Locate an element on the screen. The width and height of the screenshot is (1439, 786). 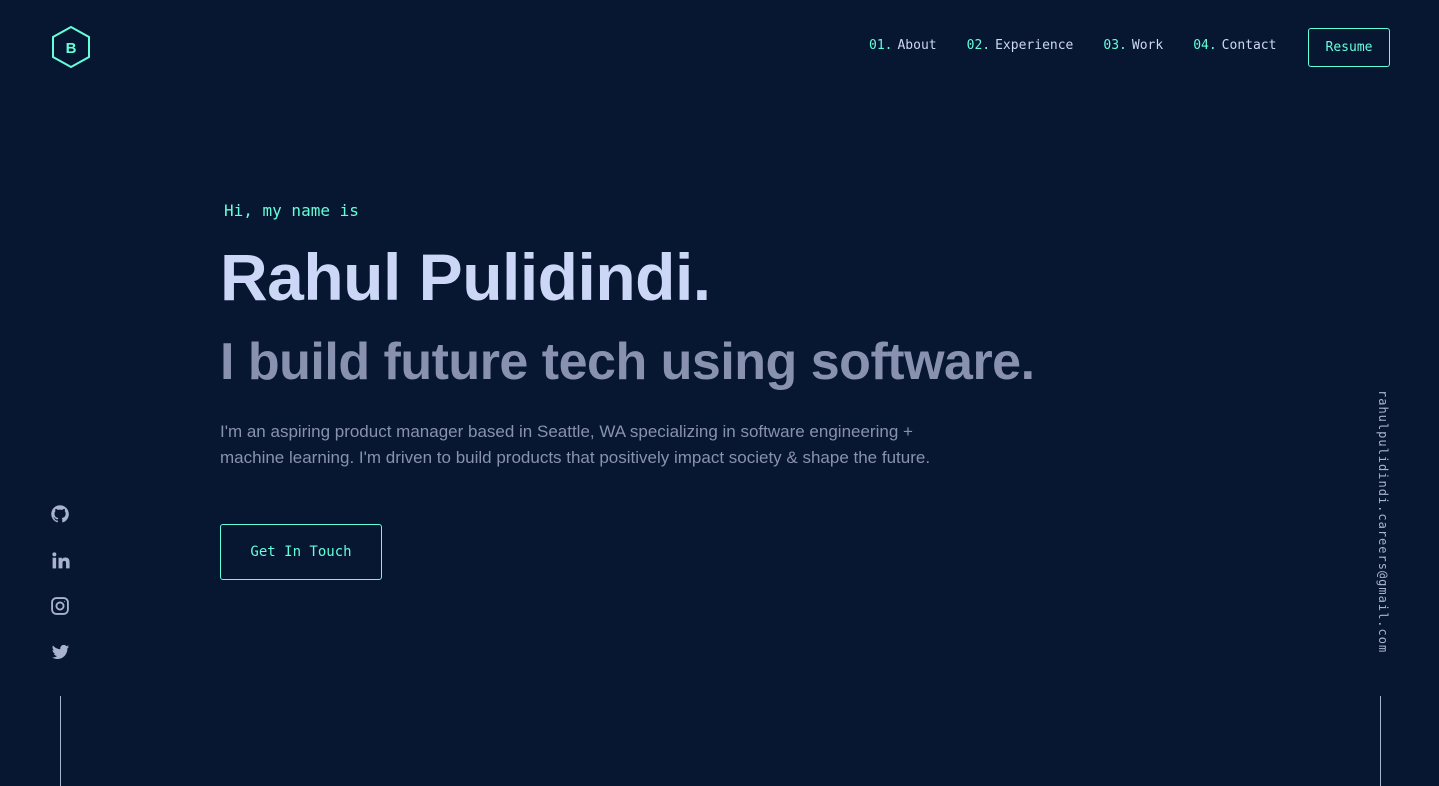
nav-item-experience: 02. Experience is located at coordinates (1020, 47).